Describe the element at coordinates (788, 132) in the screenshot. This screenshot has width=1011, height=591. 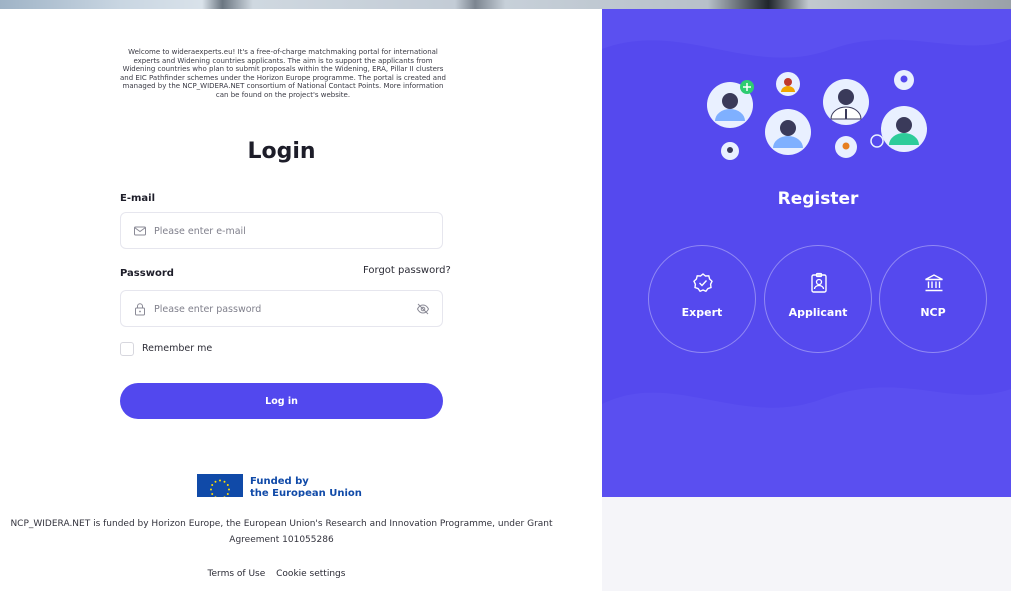
I see `avatar-woman-center` at that location.